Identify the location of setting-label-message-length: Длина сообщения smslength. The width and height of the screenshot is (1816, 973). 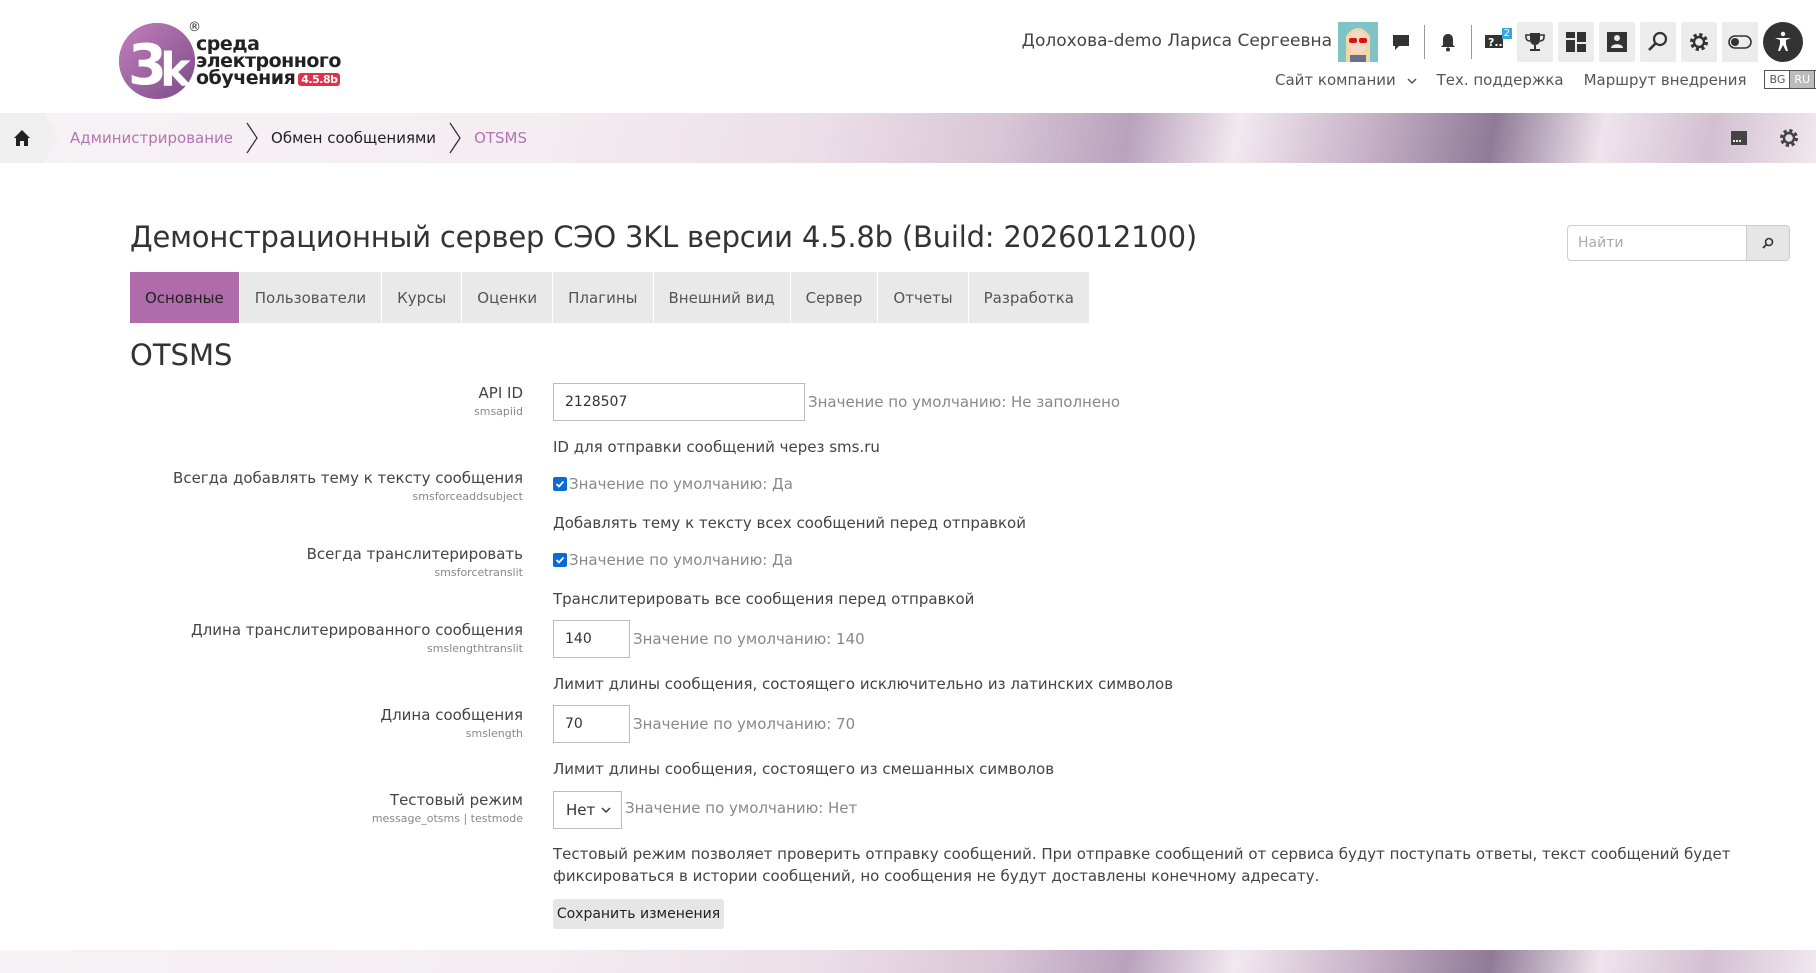
(451, 723).